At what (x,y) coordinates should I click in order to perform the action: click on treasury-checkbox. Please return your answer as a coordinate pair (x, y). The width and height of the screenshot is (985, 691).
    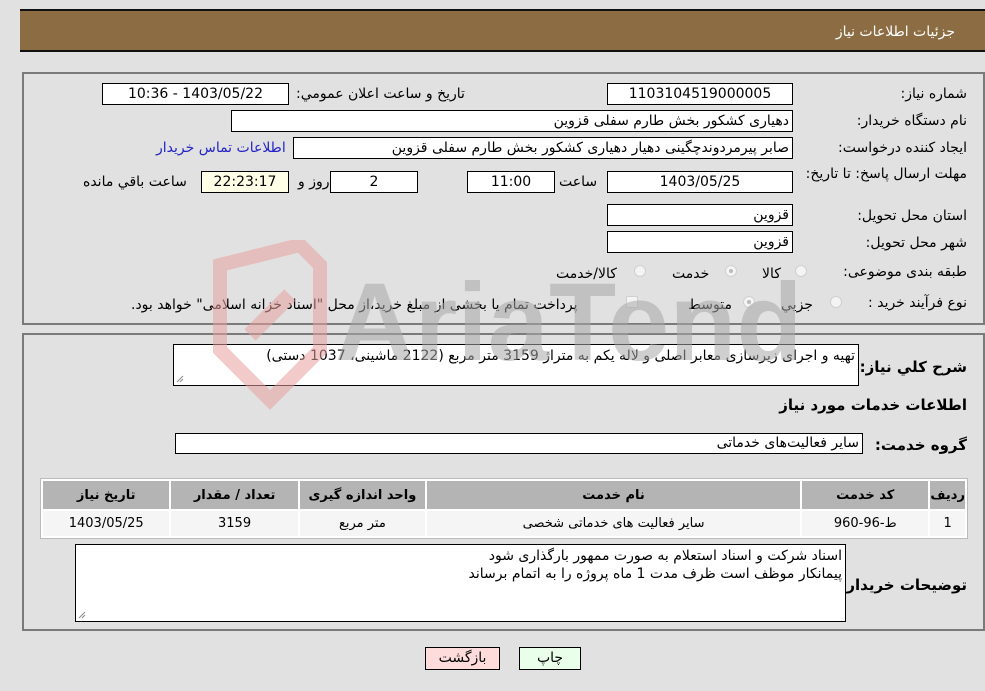
    Looking at the image, I should click on (632, 302).